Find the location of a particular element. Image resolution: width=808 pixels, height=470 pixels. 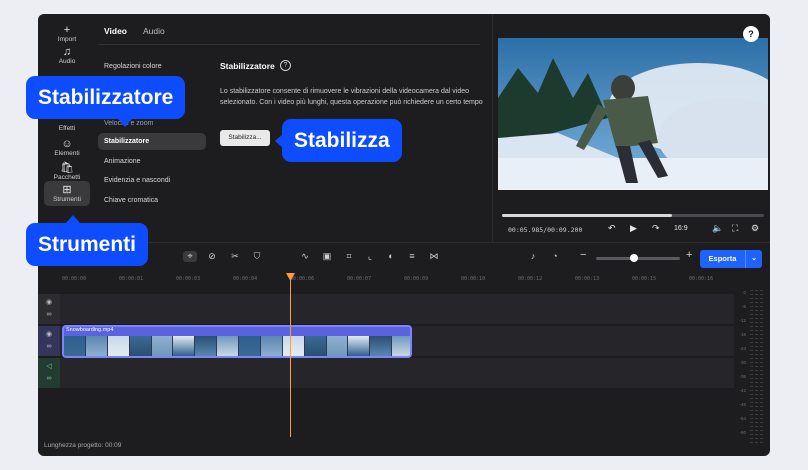

focus-icon: ⌗ is located at coordinates (349, 256).